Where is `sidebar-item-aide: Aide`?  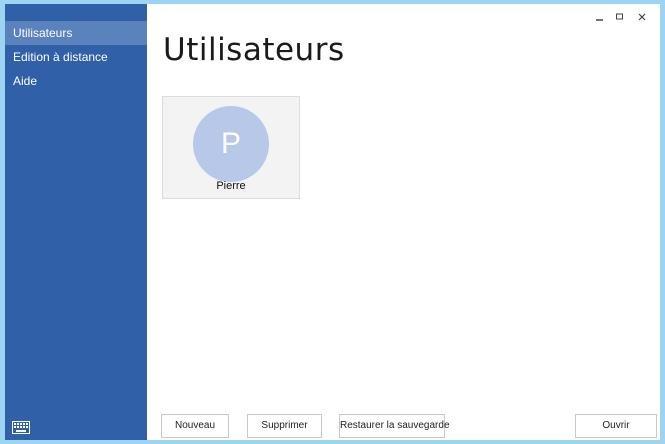
sidebar-item-aide: Aide is located at coordinates (76, 81).